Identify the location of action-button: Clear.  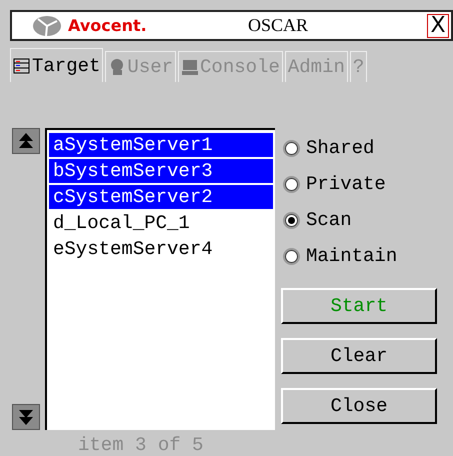
(359, 356).